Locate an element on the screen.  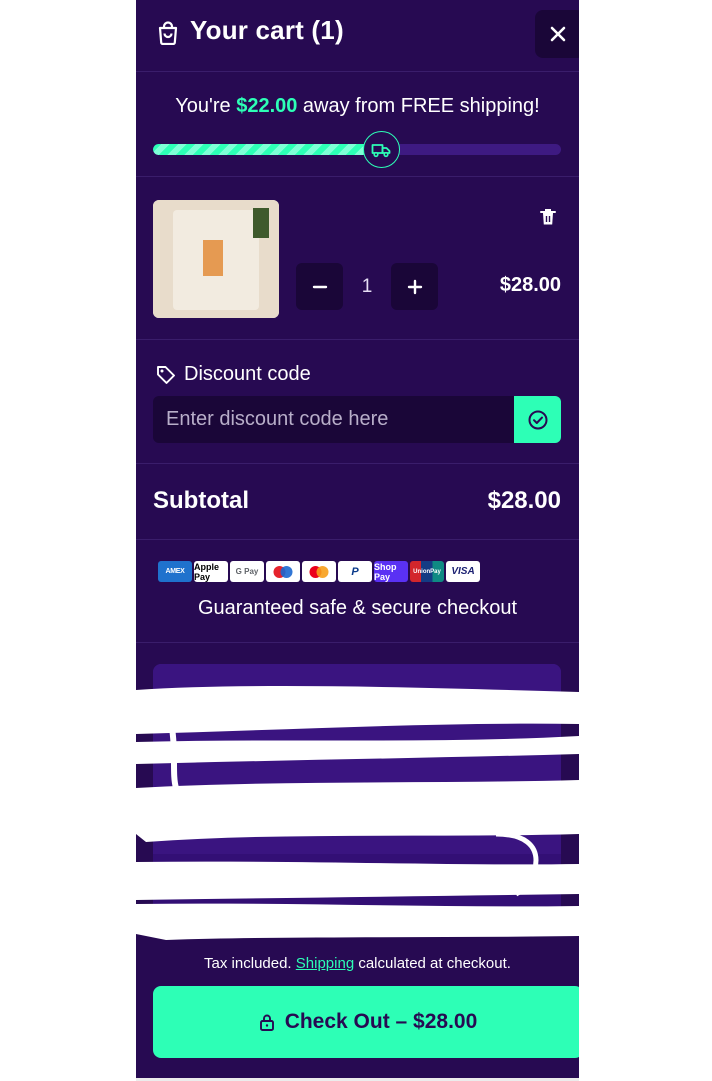
quantity-decrease-button is located at coordinates (319, 286).